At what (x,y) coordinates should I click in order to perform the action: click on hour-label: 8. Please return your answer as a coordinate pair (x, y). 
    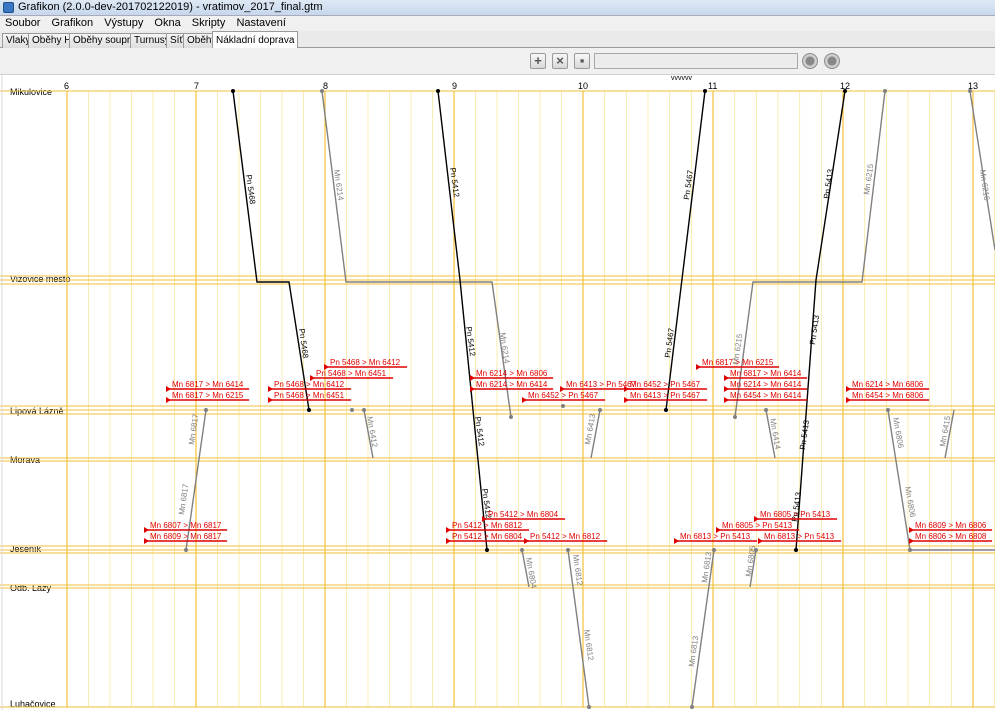
    Looking at the image, I should click on (325, 86).